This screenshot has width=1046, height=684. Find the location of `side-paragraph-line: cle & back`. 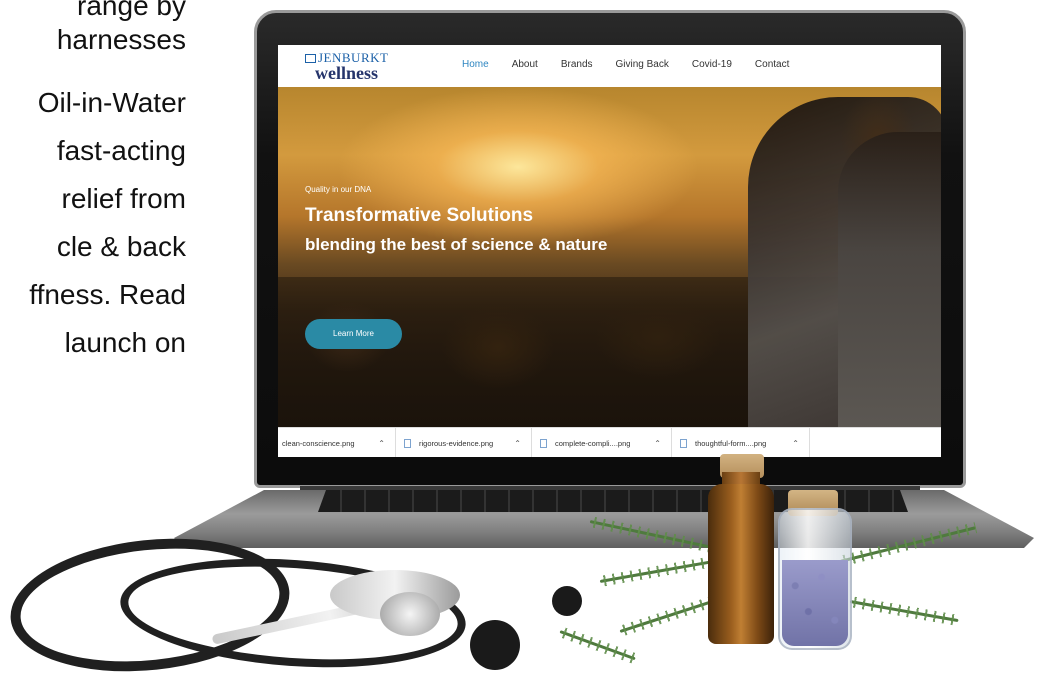

side-paragraph-line: cle & back is located at coordinates (121, 246).